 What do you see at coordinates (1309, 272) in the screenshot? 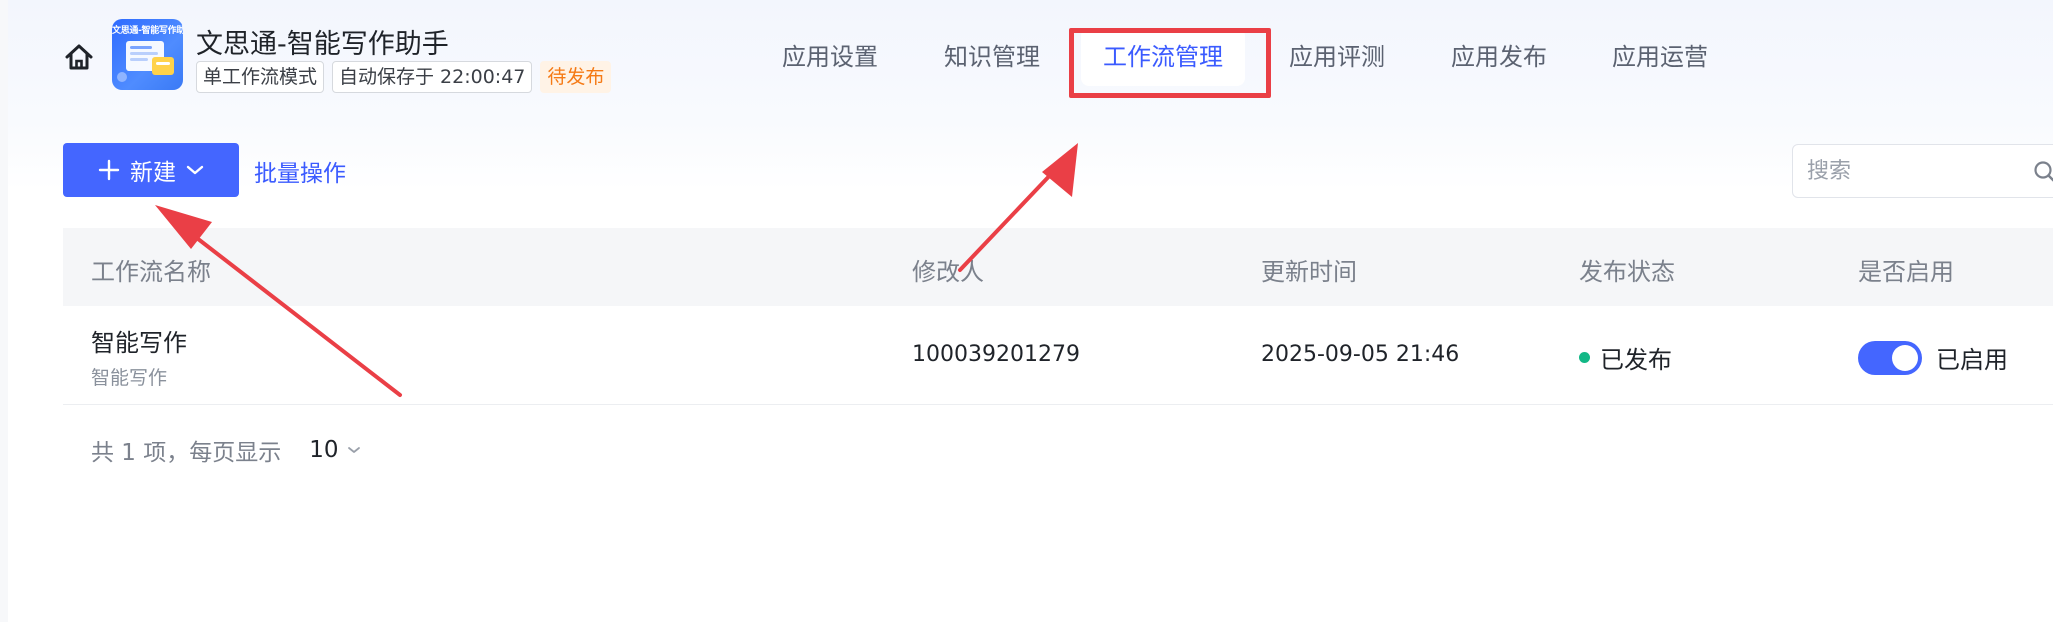
I see `column-header-updated: 更新时间` at bounding box center [1309, 272].